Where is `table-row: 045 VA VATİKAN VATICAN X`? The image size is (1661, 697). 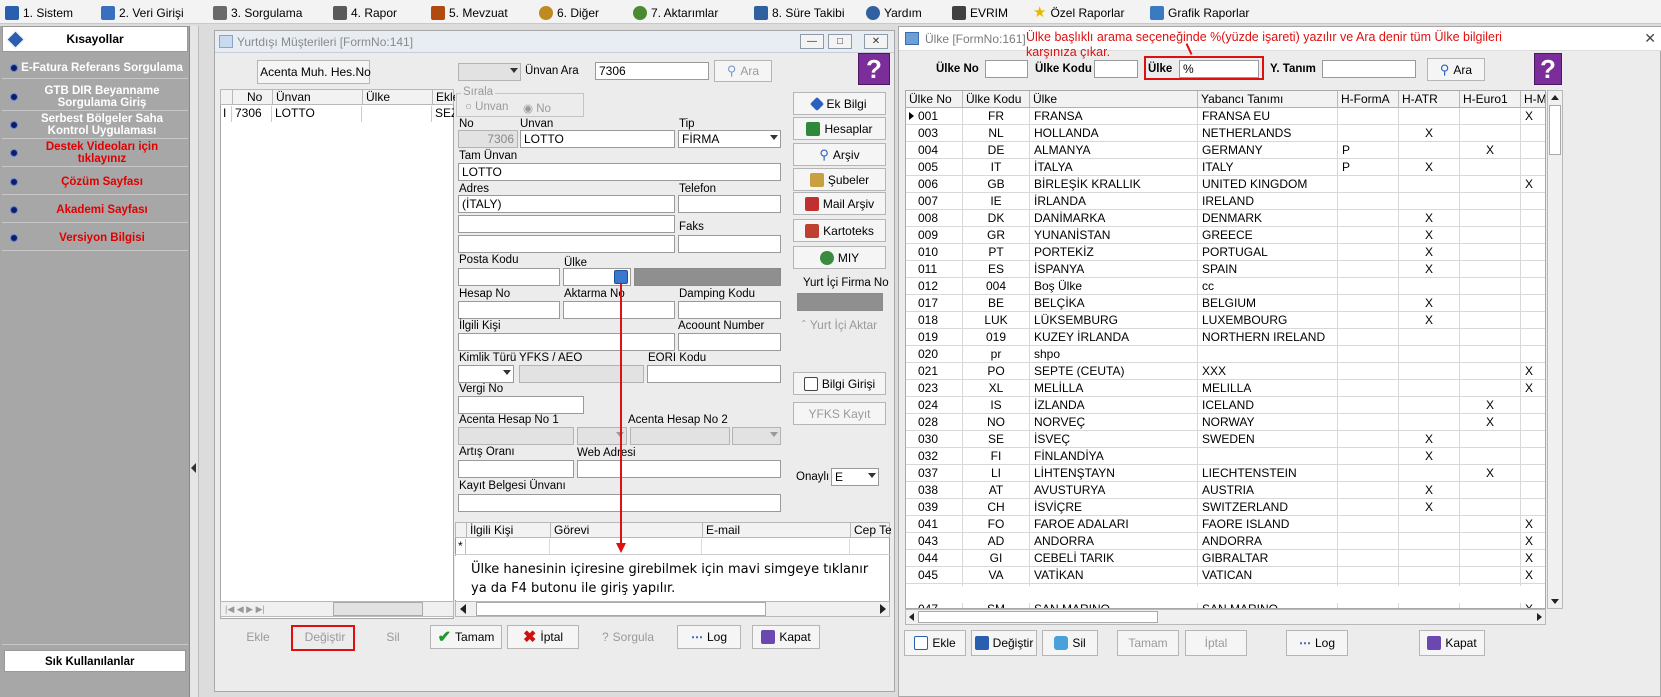
table-row: 045 VA VATİKAN VATICAN X is located at coordinates (1225, 575).